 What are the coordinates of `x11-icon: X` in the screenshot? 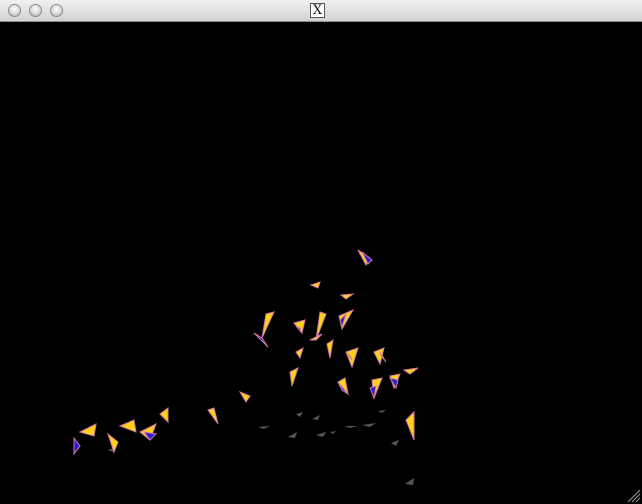 It's located at (317, 10).